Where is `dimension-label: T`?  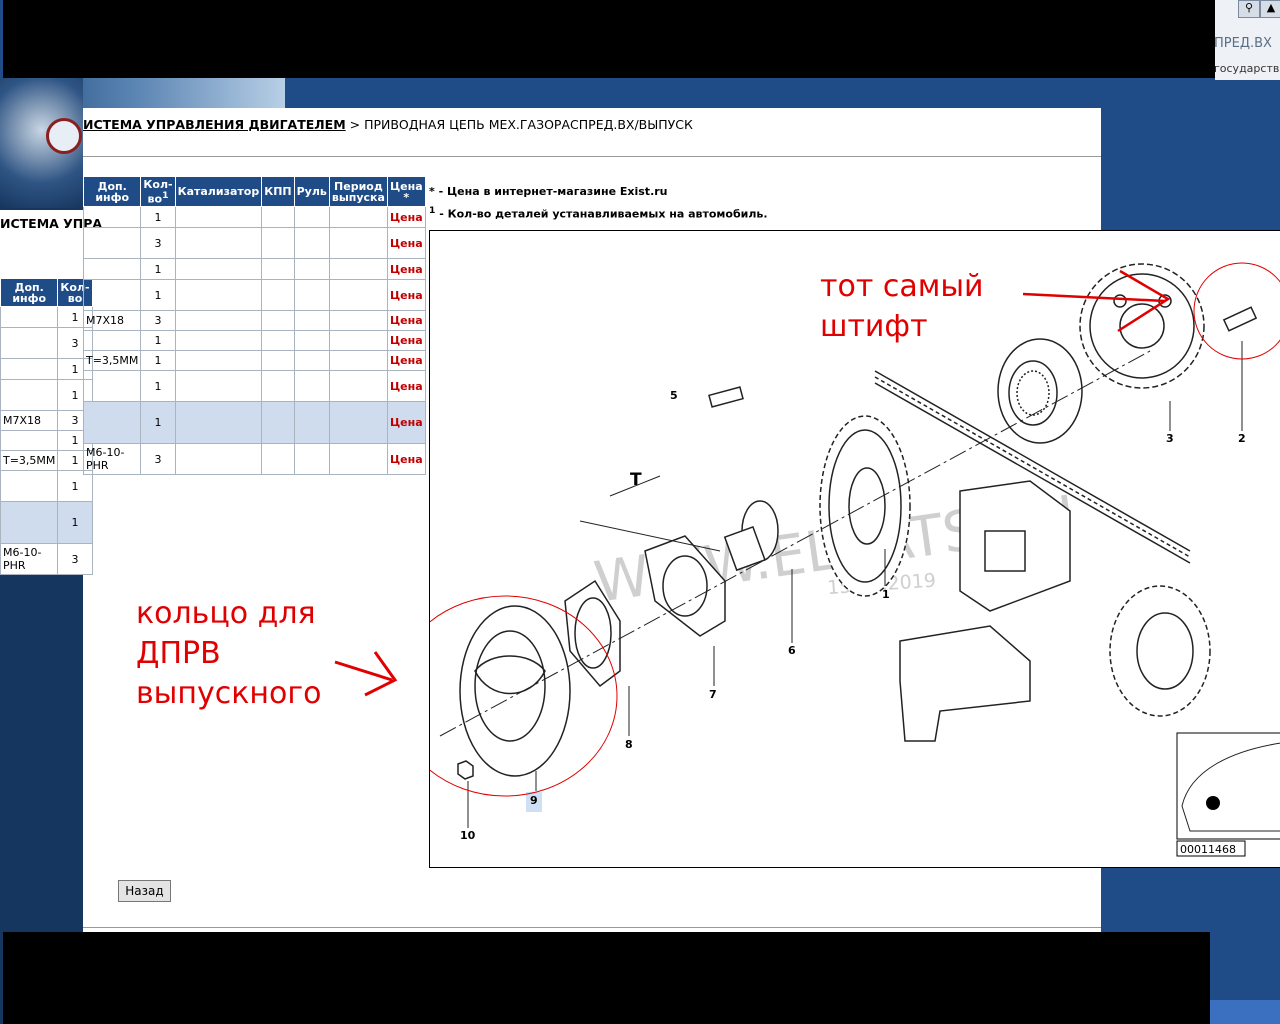 dimension-label: T is located at coordinates (636, 480).